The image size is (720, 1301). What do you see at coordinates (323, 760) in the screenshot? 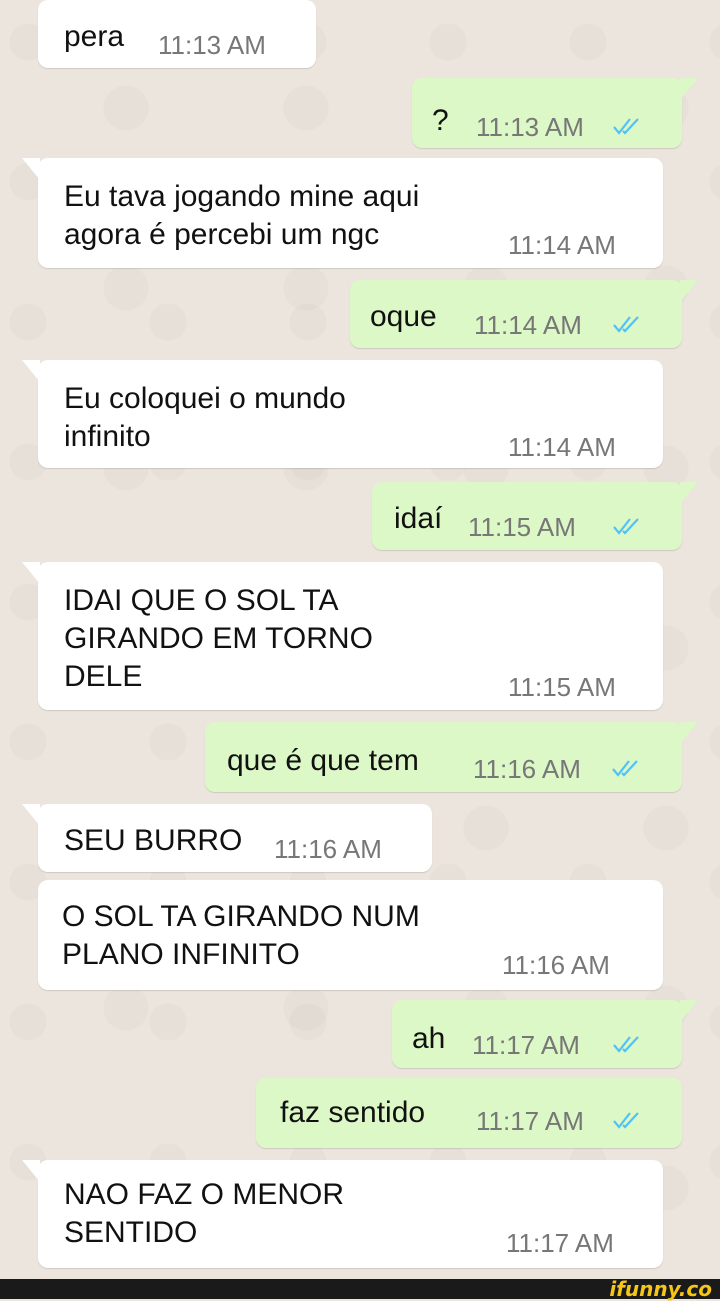
I see `message-text: que é que tem` at bounding box center [323, 760].